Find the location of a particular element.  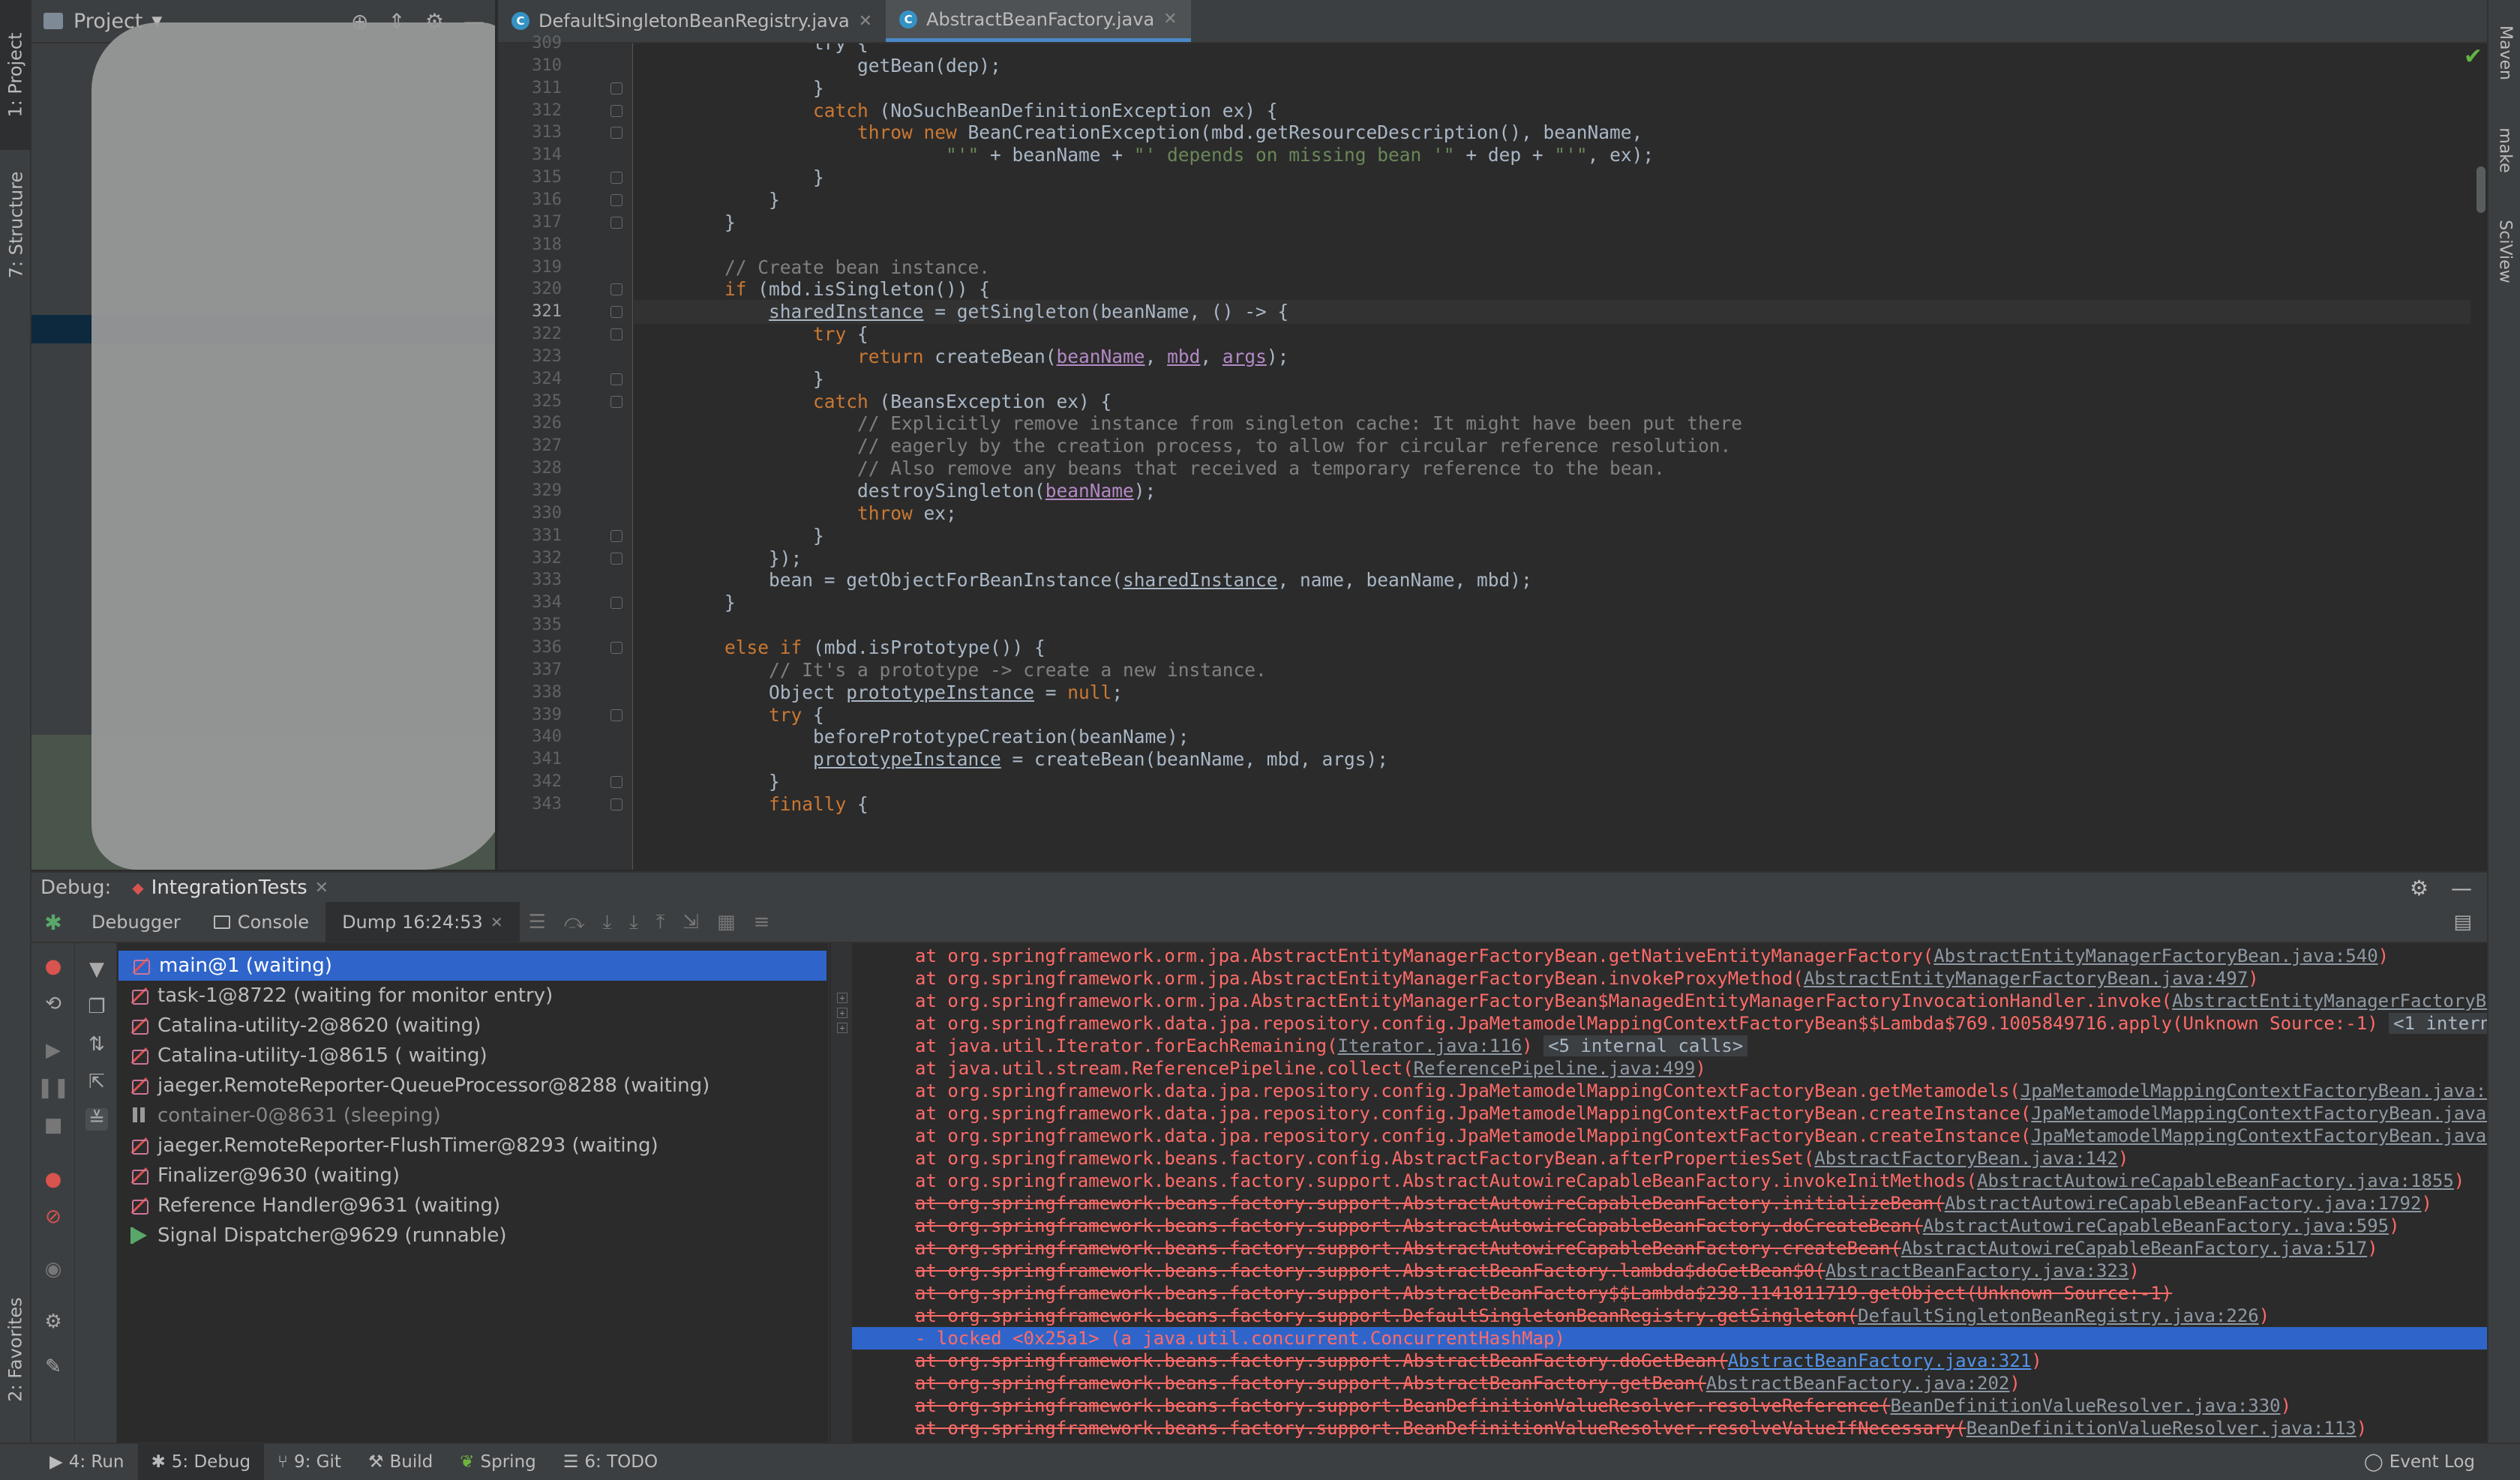

status-tab-todo: ☰ 6: TODO is located at coordinates (610, 1462).